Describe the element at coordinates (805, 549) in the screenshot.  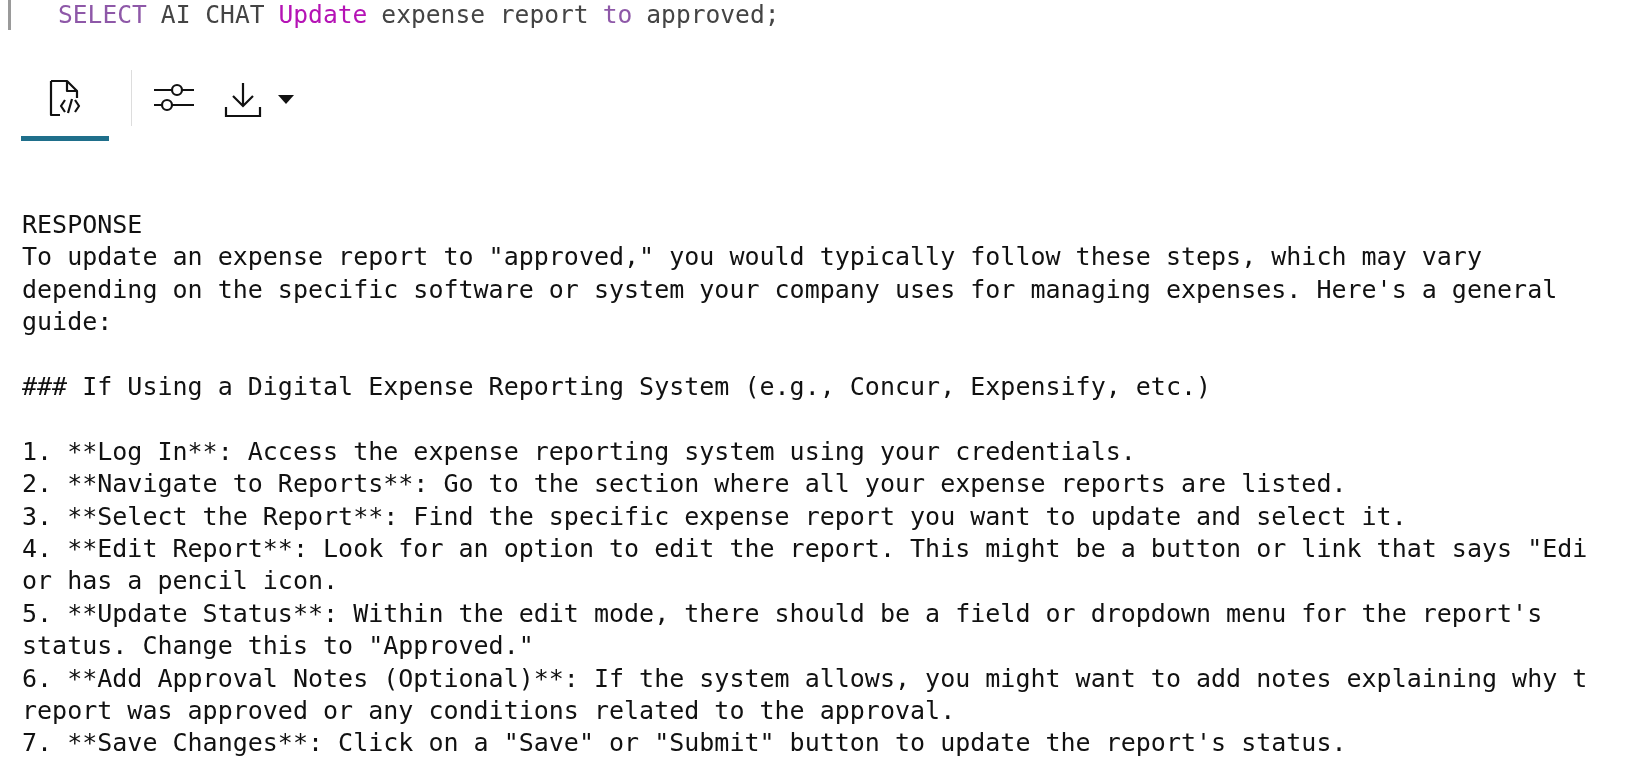
I see `response-line: 4. **Edit Report**: Look for an option to edit the report. This might be a button or link that says "Edi` at that location.